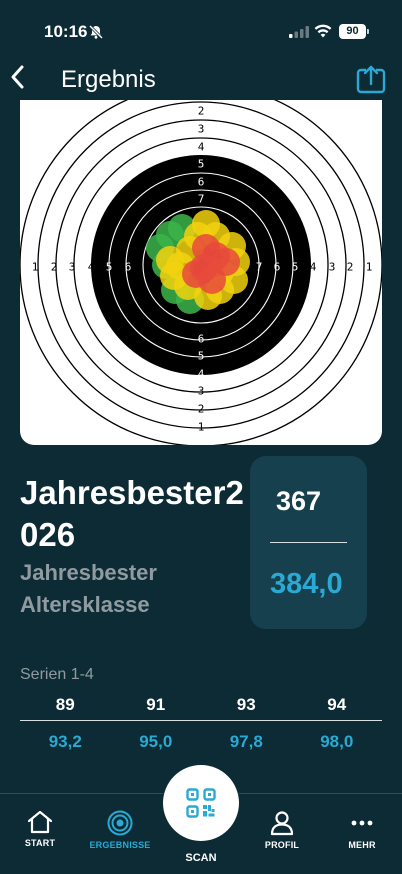  Describe the element at coordinates (91, 267) in the screenshot. I see `ring-label-left-4: 4` at that location.